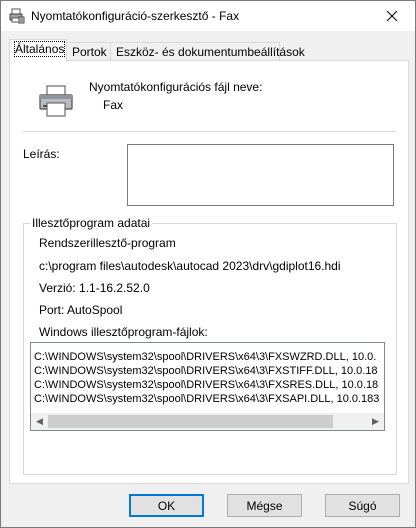 The height and width of the screenshot is (528, 416). I want to click on help-button-label: Súgó, so click(362, 505).